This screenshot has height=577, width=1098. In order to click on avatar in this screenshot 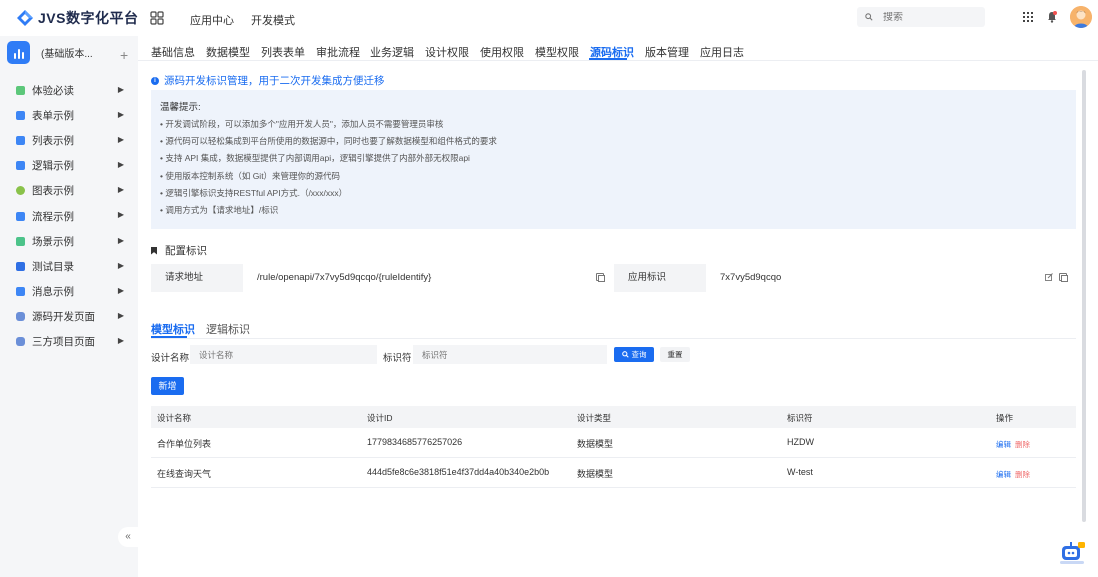, I will do `click(1081, 17)`.